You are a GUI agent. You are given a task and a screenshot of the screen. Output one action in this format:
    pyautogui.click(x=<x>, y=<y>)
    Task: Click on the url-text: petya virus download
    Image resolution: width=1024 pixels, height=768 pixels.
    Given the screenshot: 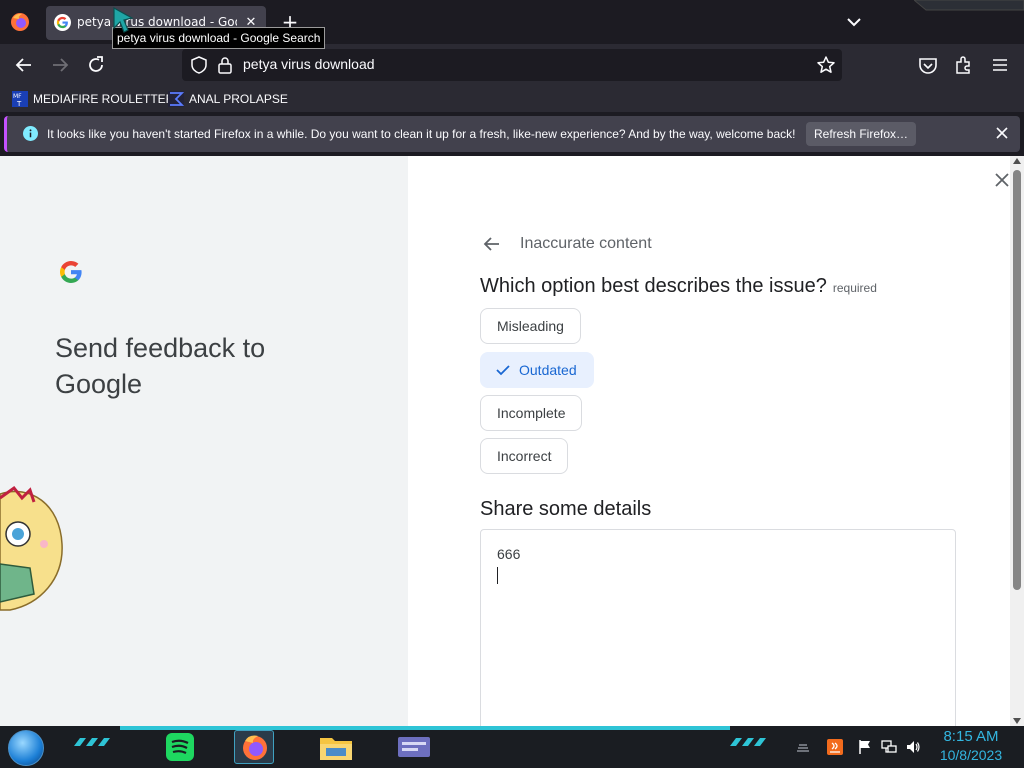 What is the action you would take?
    pyautogui.click(x=309, y=64)
    